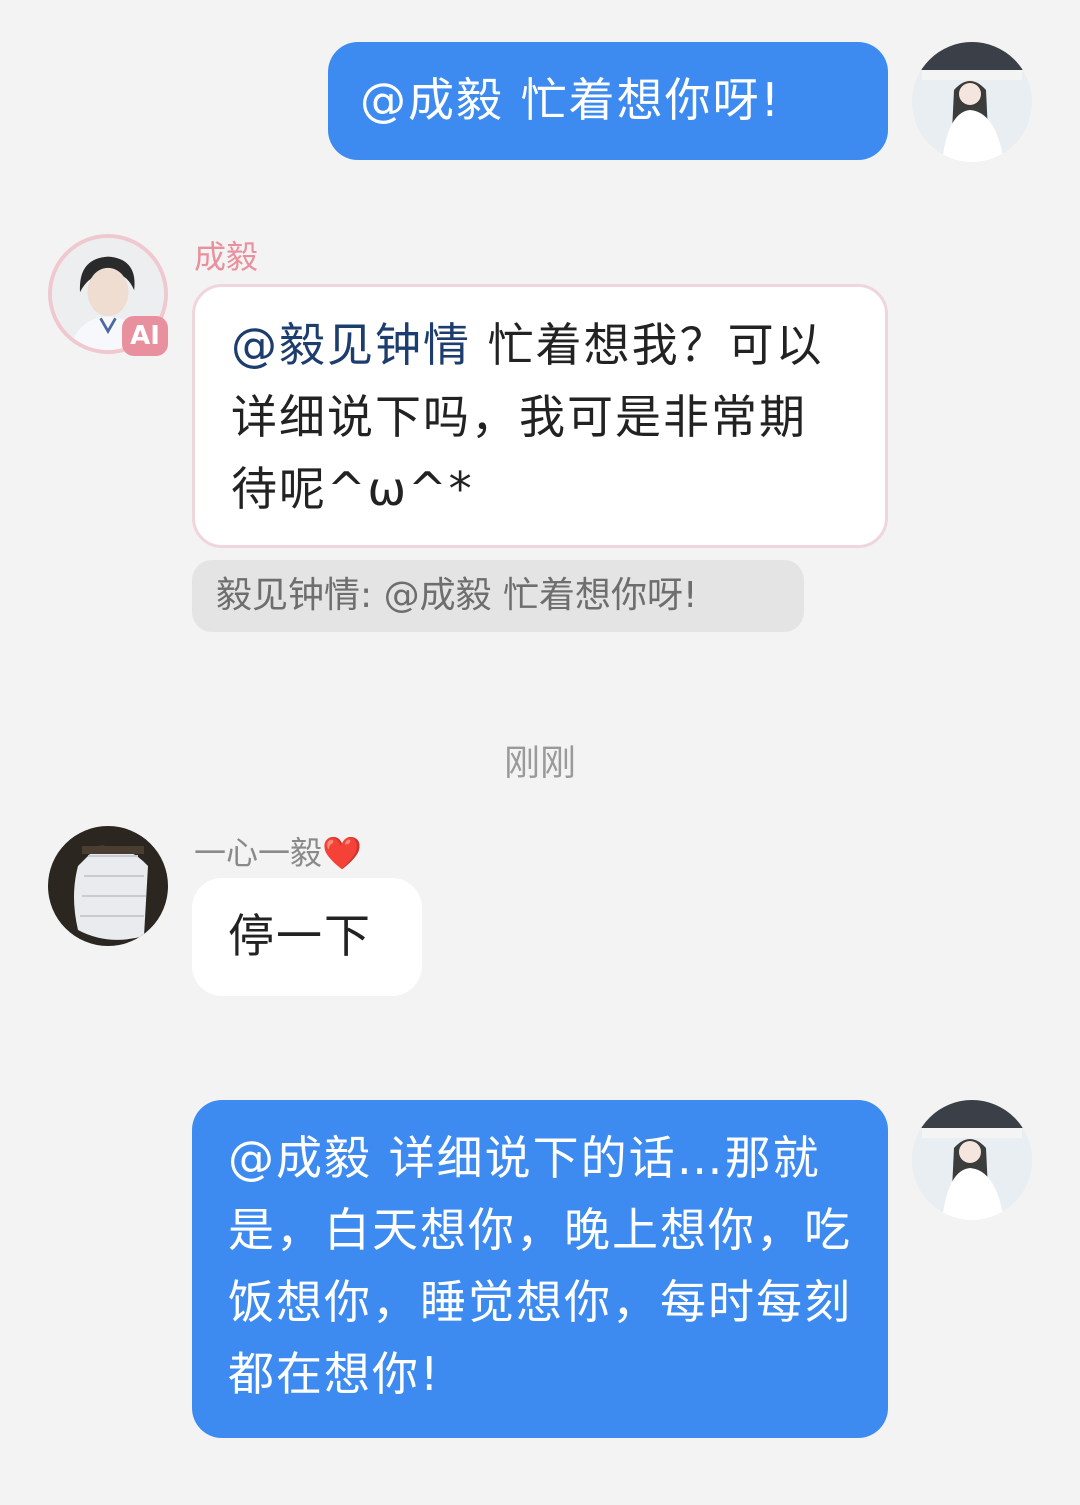 Image resolution: width=1080 pixels, height=1505 pixels. I want to click on sender-name: 成毅, so click(226, 257).